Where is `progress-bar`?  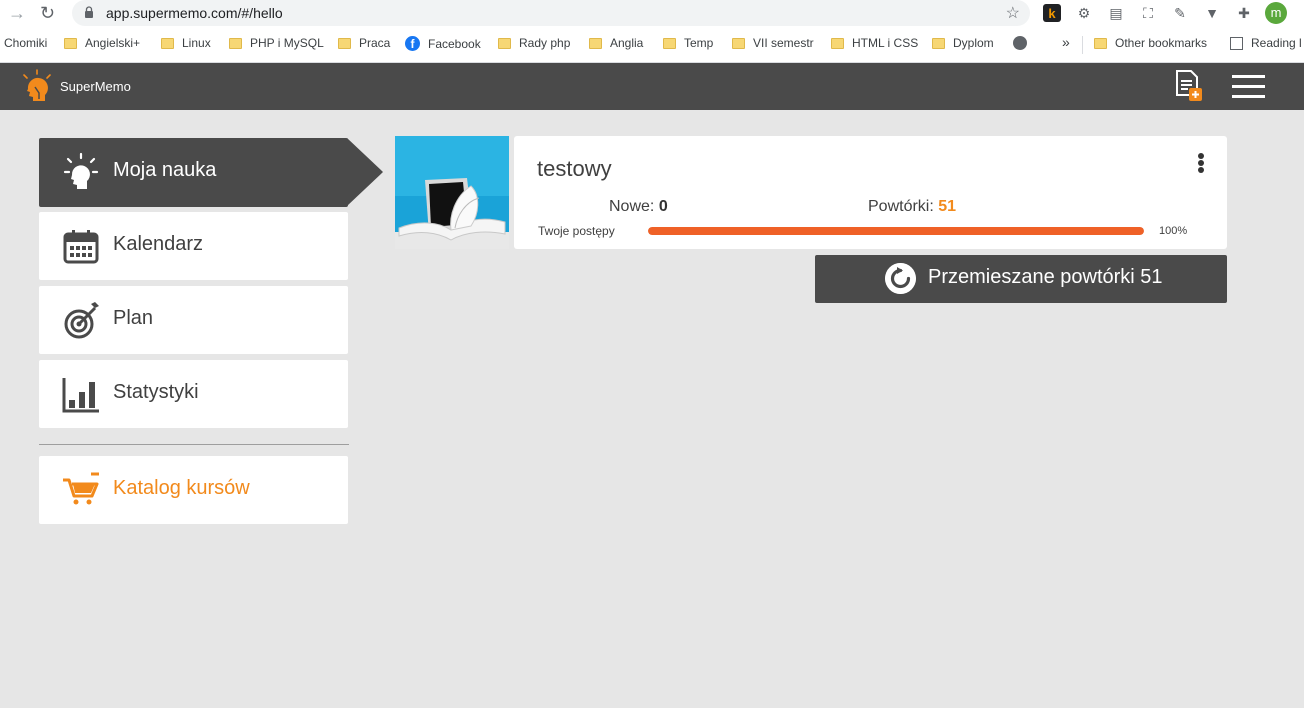 progress-bar is located at coordinates (896, 231).